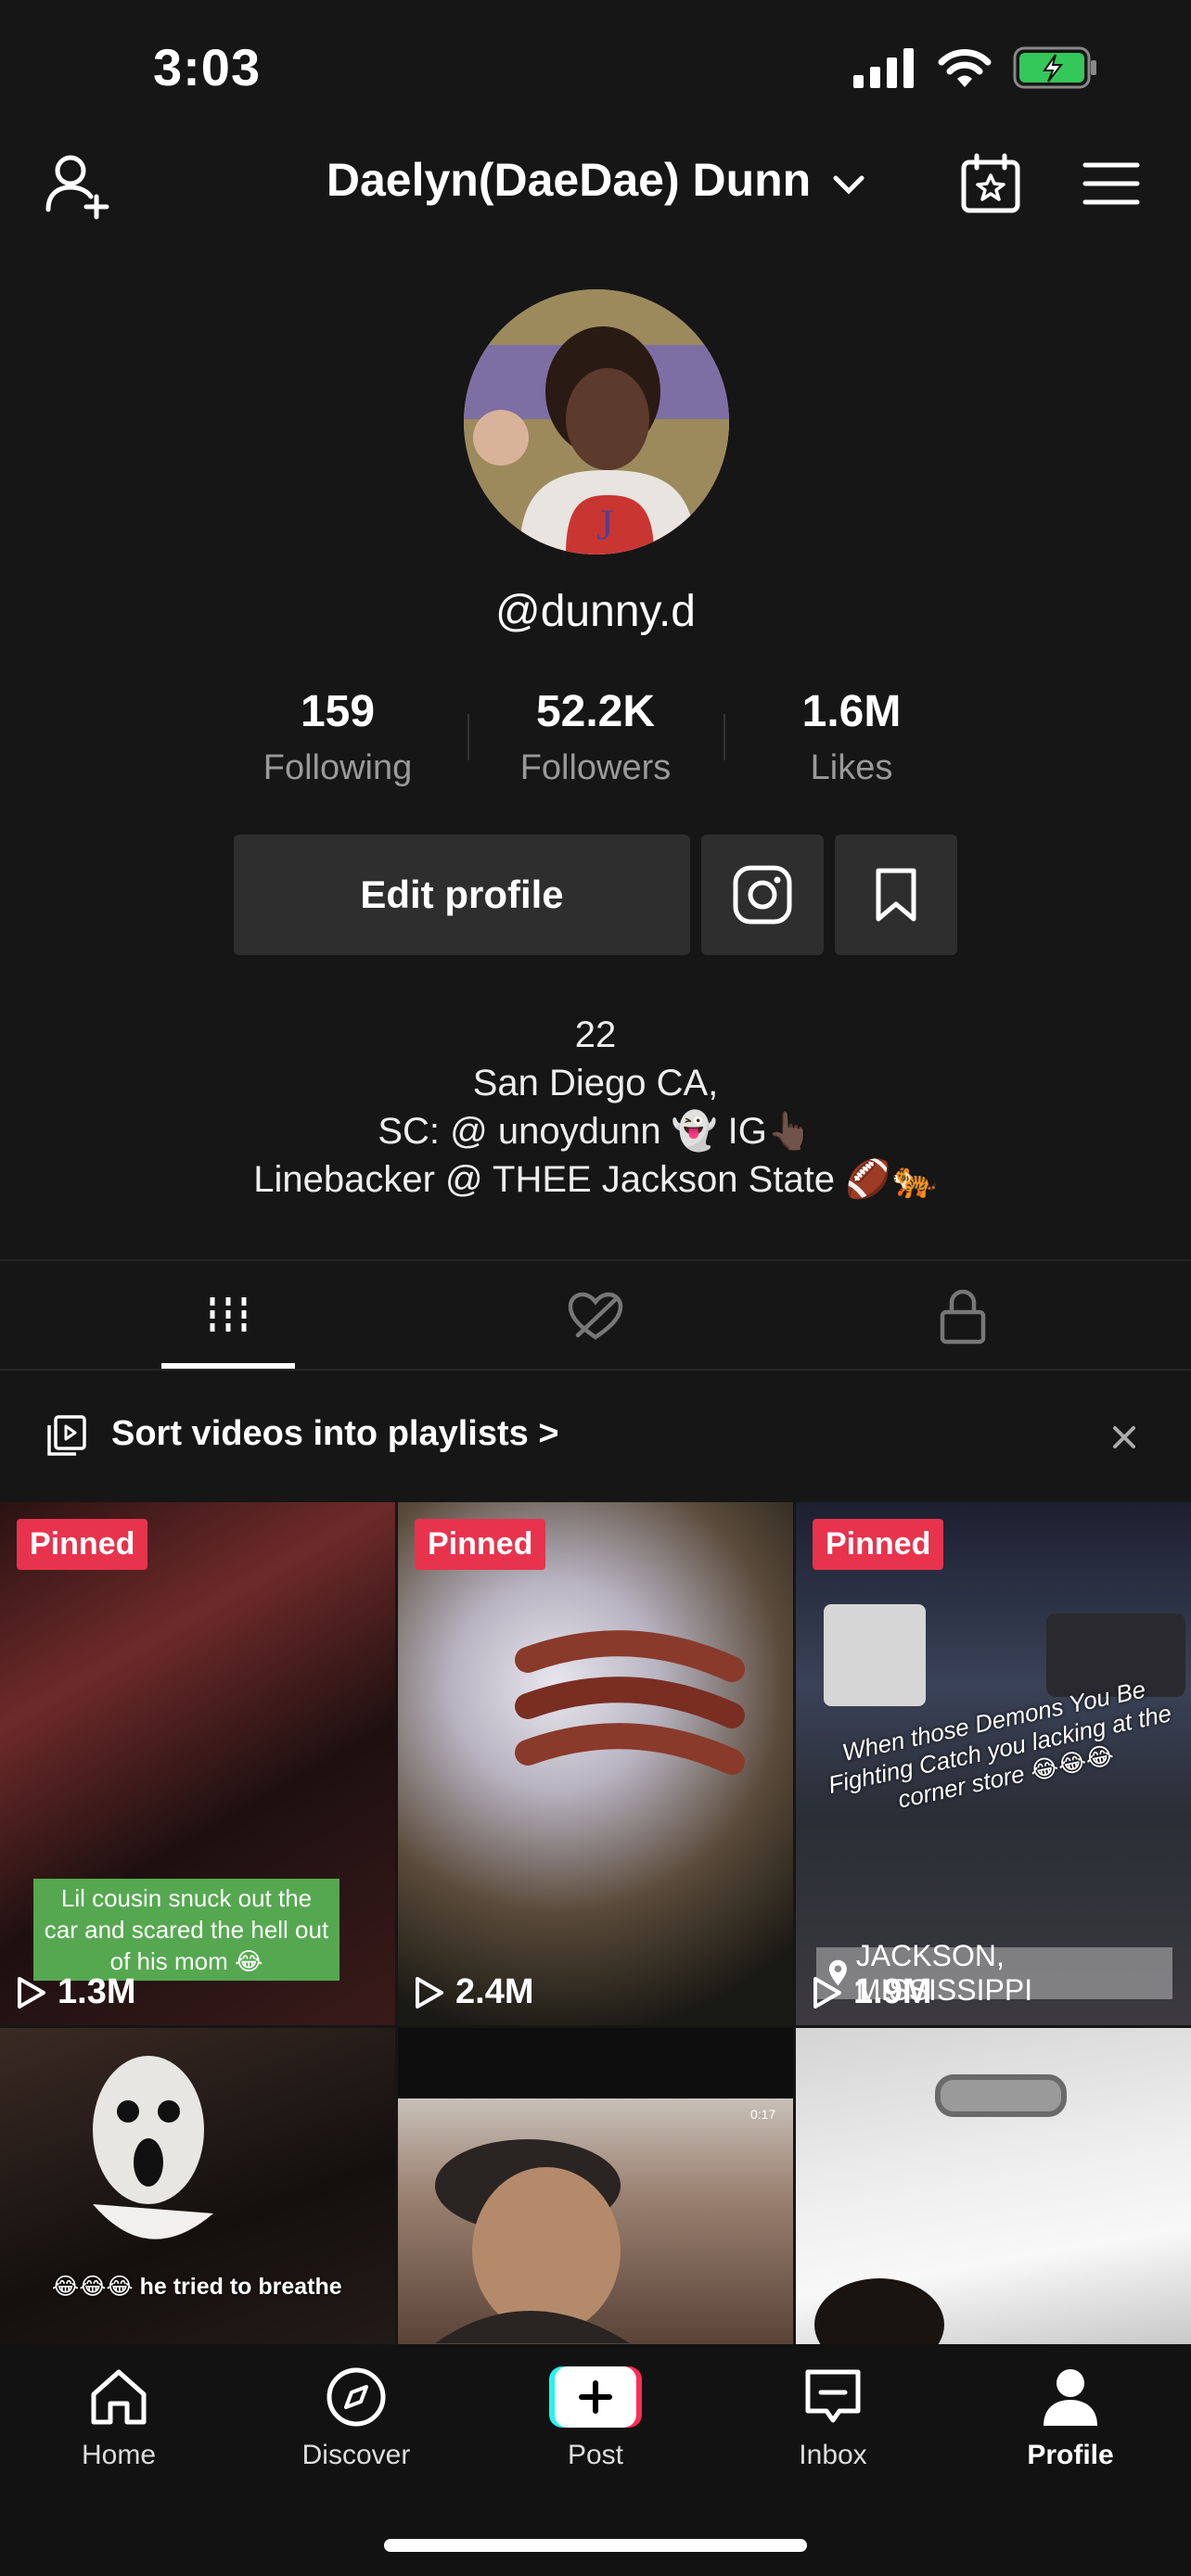 The image size is (1191, 2576). Describe the element at coordinates (119, 2397) in the screenshot. I see `home-icon` at that location.